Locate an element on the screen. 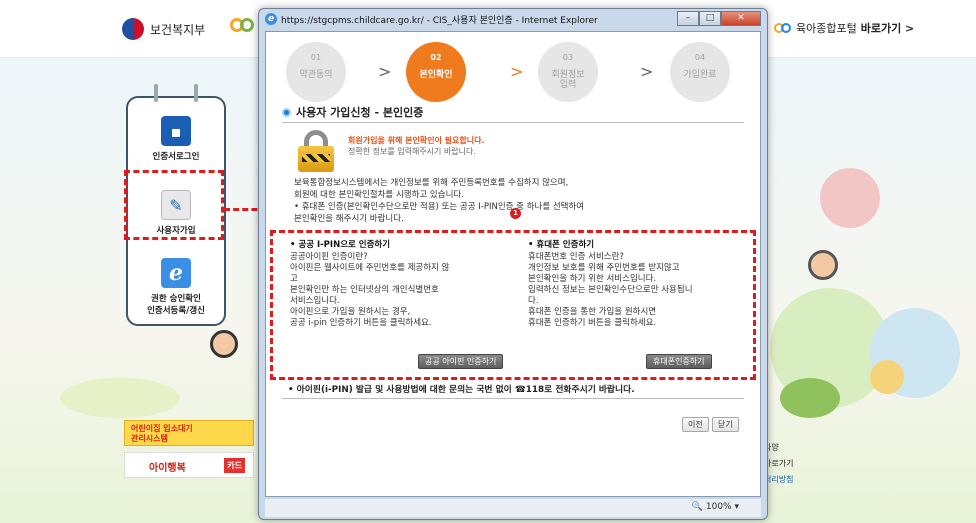  zoom-control: 🔍 100% ▾ is located at coordinates (715, 507).